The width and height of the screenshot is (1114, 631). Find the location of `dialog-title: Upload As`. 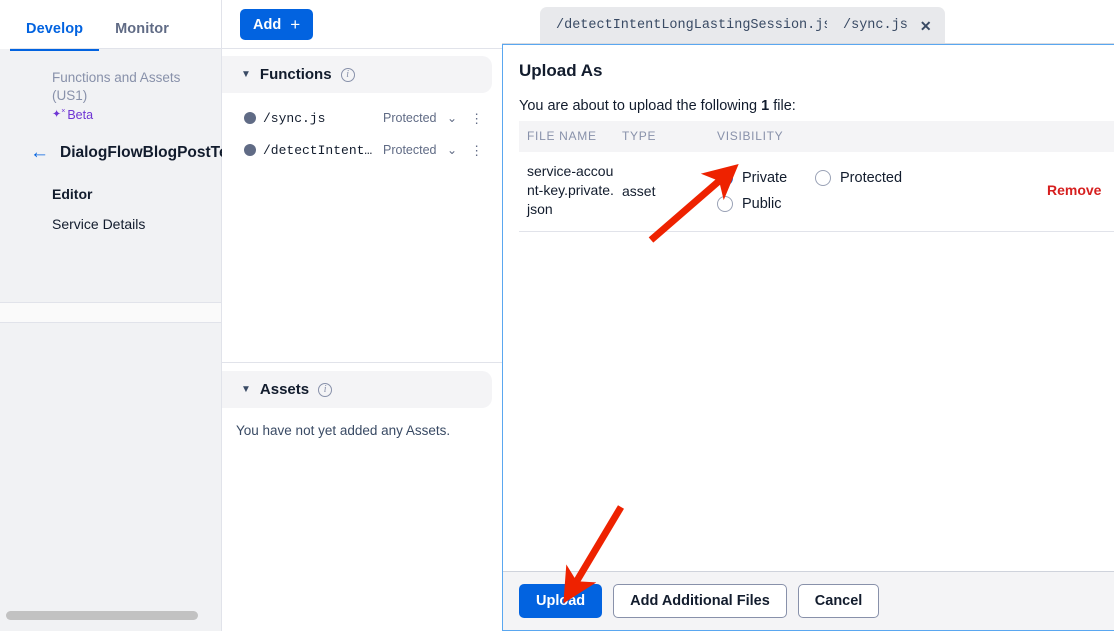

dialog-title: Upload As is located at coordinates (561, 70).